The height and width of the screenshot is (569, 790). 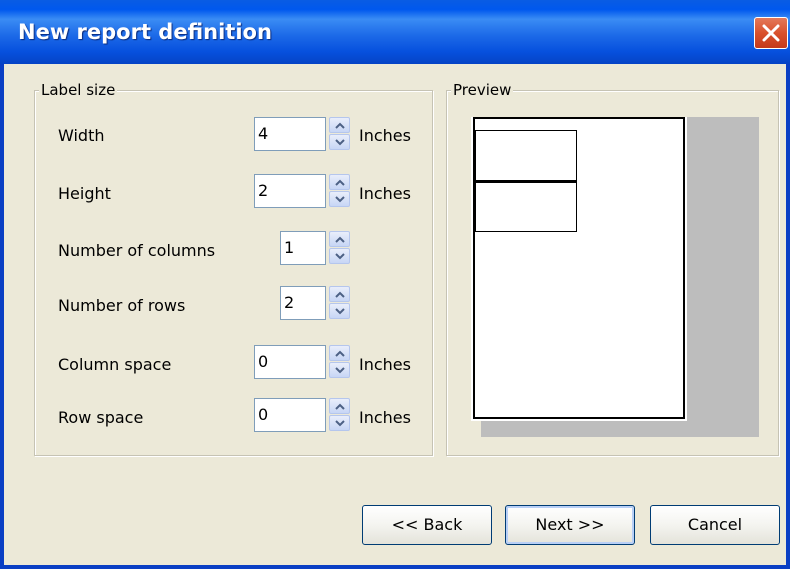 I want to click on column-space-label: Column space, so click(x=115, y=364).